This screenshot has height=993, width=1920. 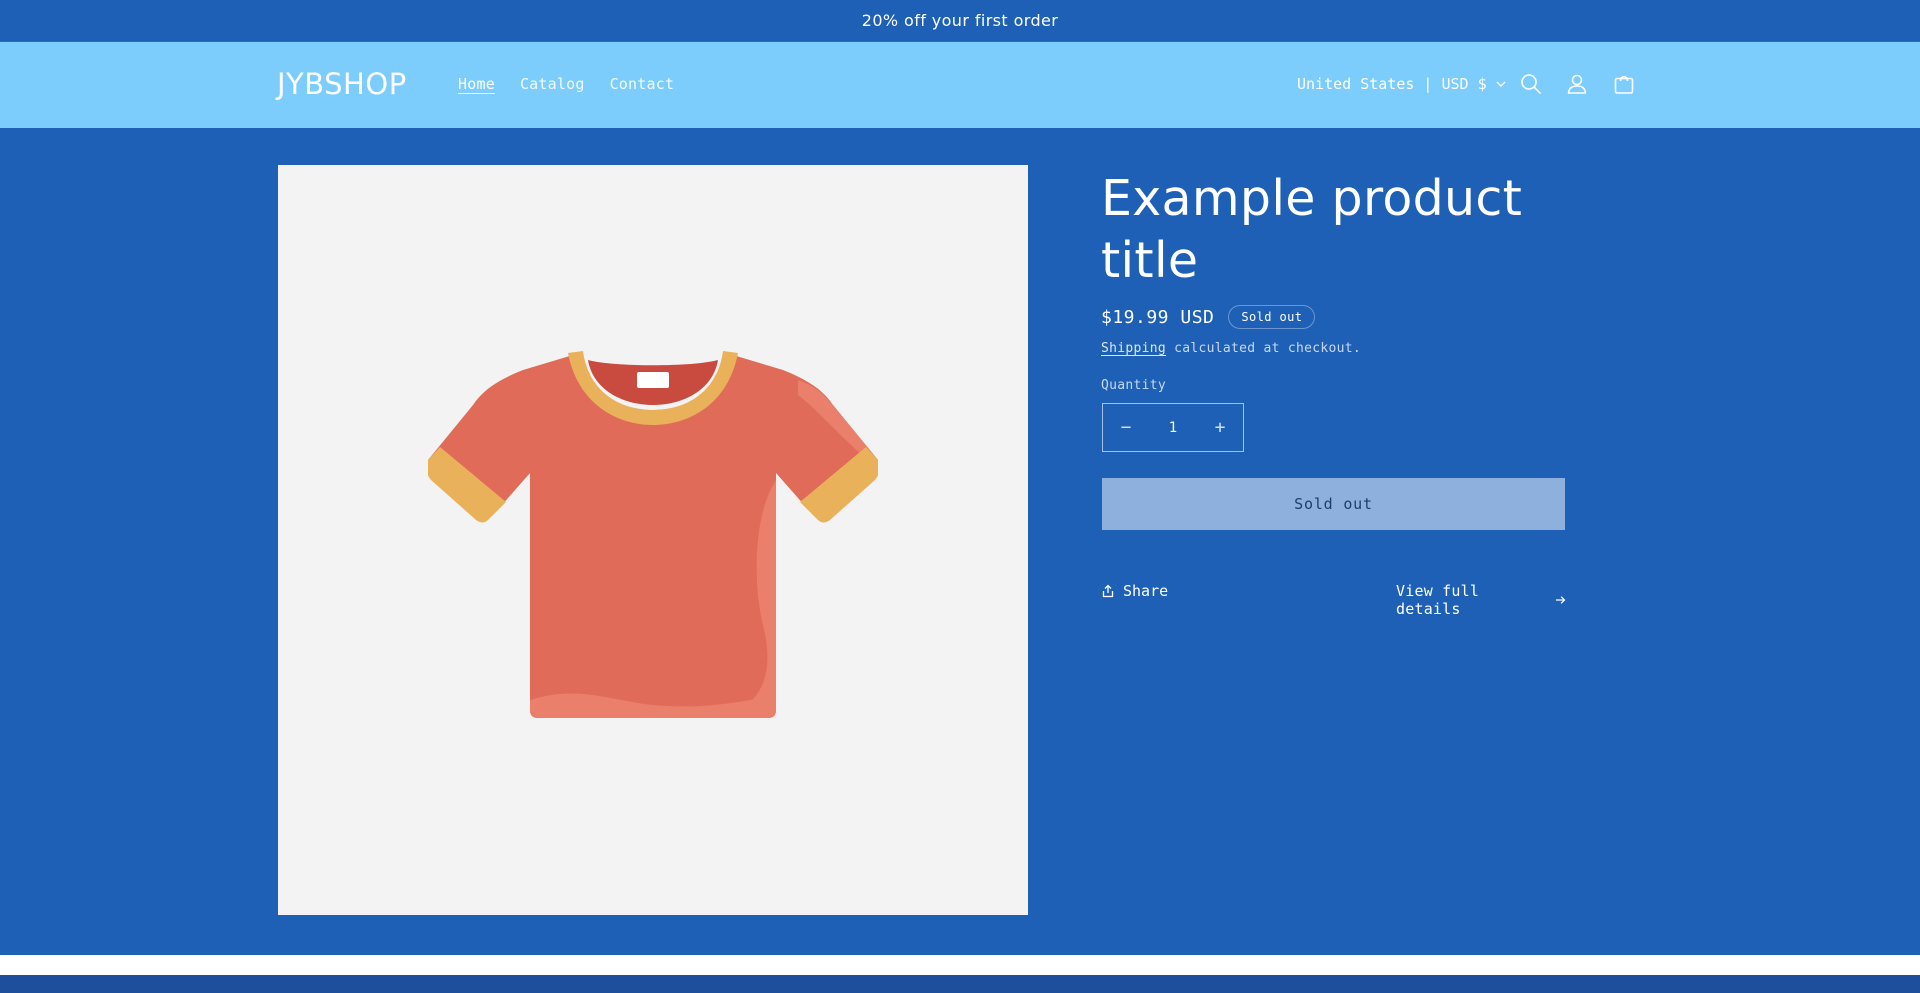 I want to click on shipping-link: Shipping, so click(x=1133, y=348).